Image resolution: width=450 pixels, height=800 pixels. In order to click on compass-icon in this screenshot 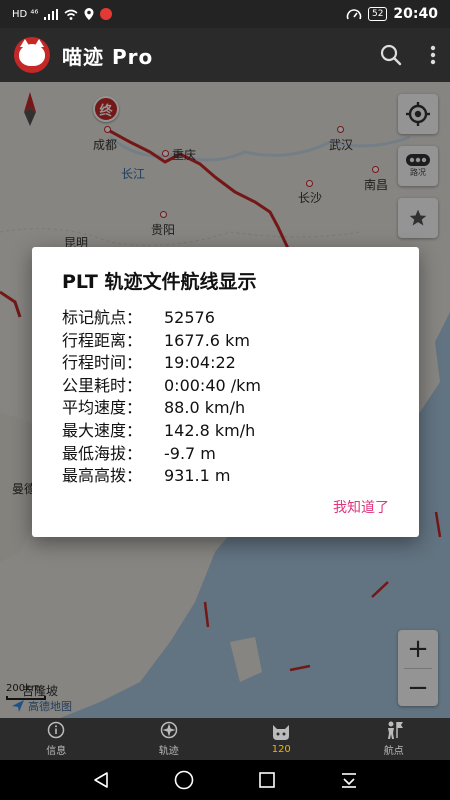, I will do `click(168, 730)`.